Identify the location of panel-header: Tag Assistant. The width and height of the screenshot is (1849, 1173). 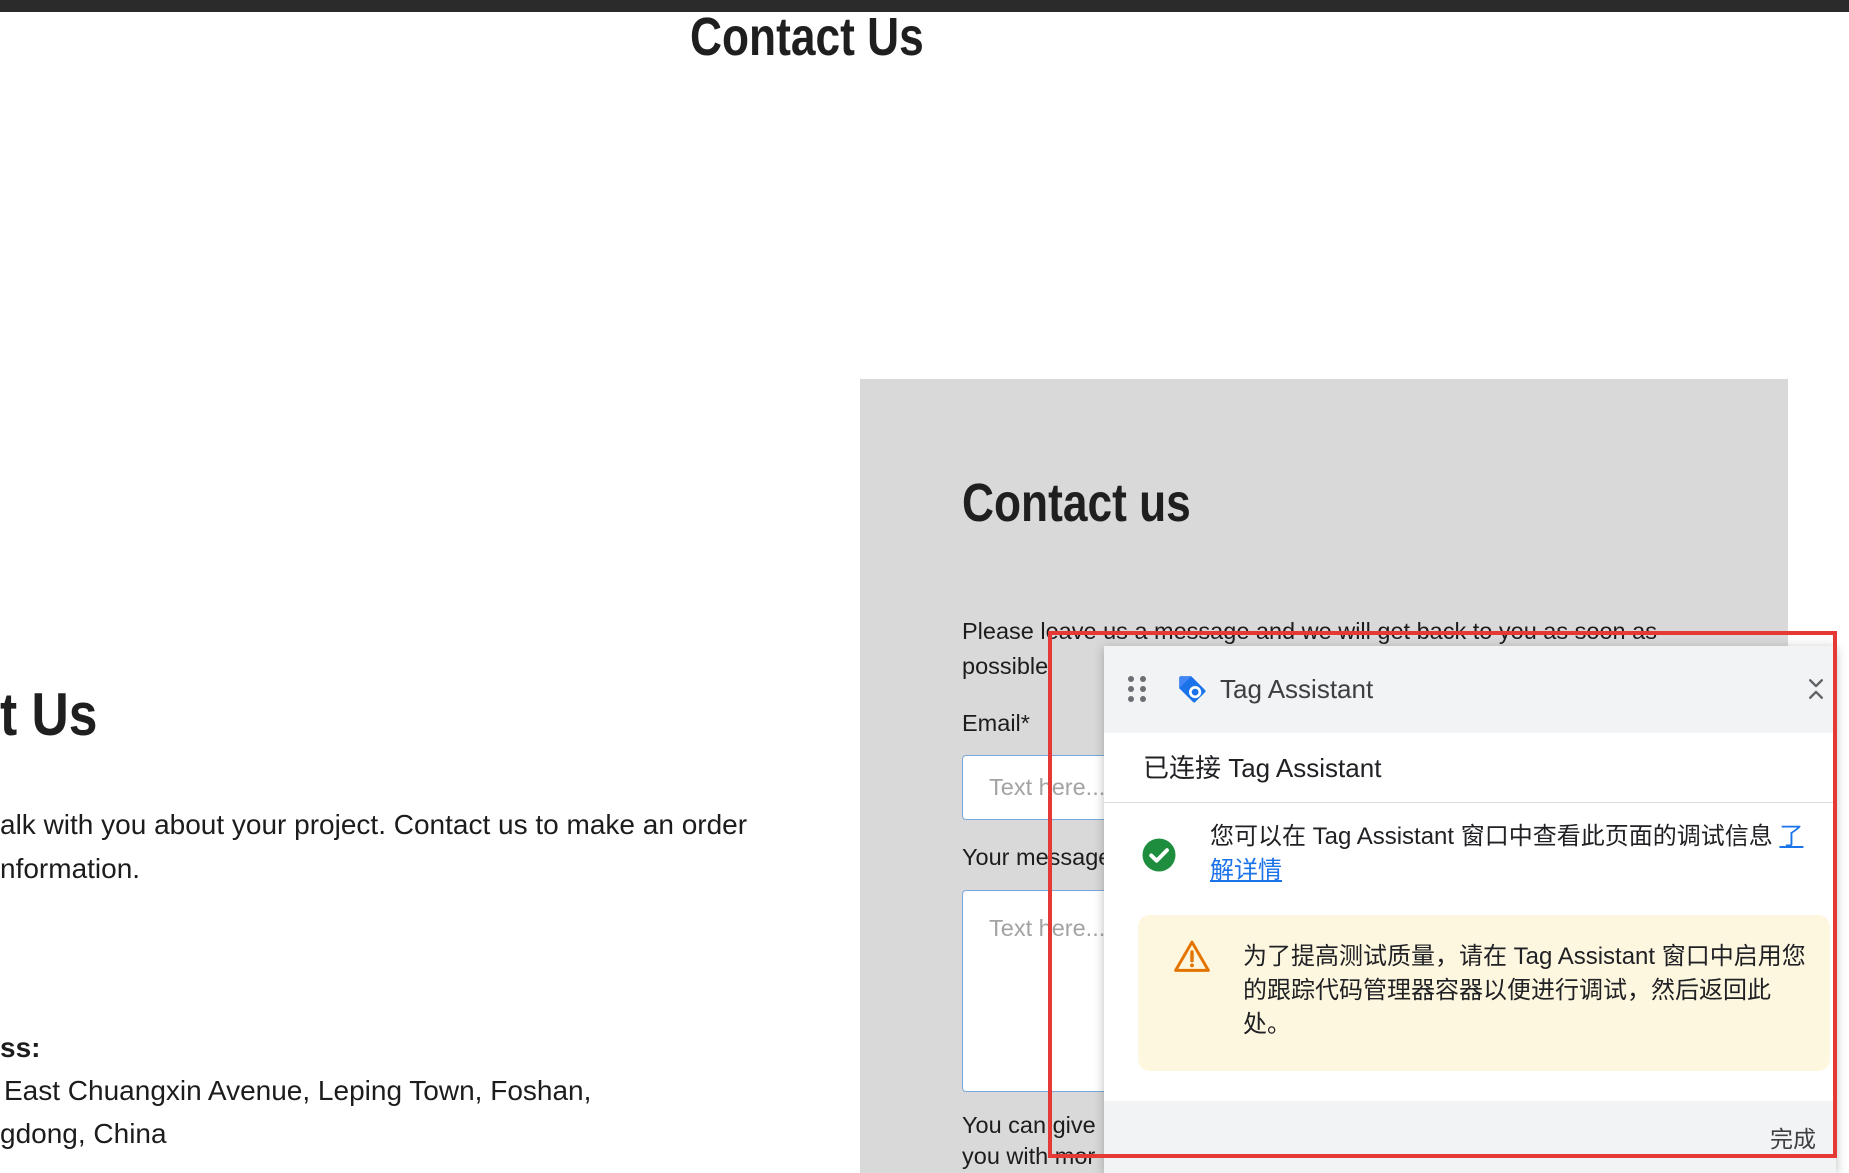
(1470, 689).